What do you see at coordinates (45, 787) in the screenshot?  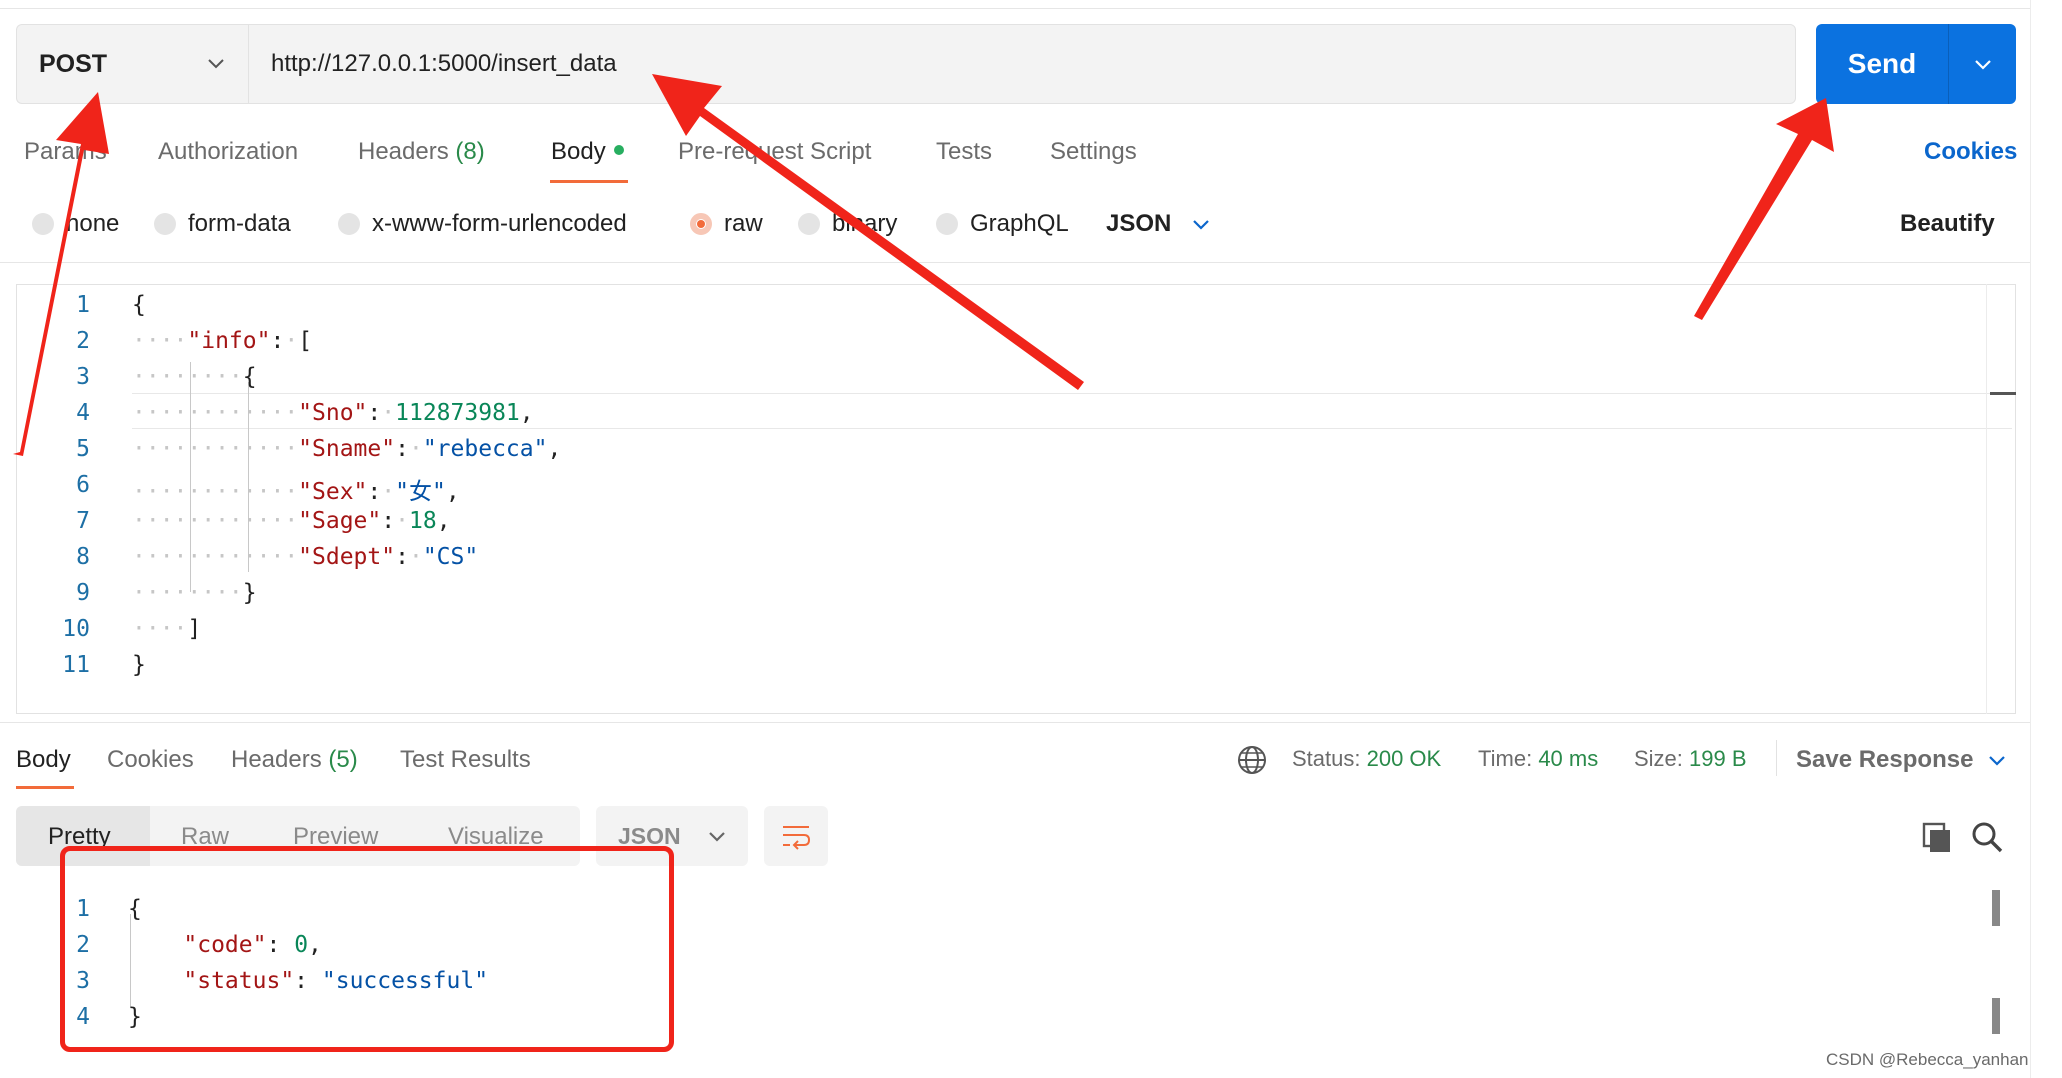 I see `response-tab-body-underline` at bounding box center [45, 787].